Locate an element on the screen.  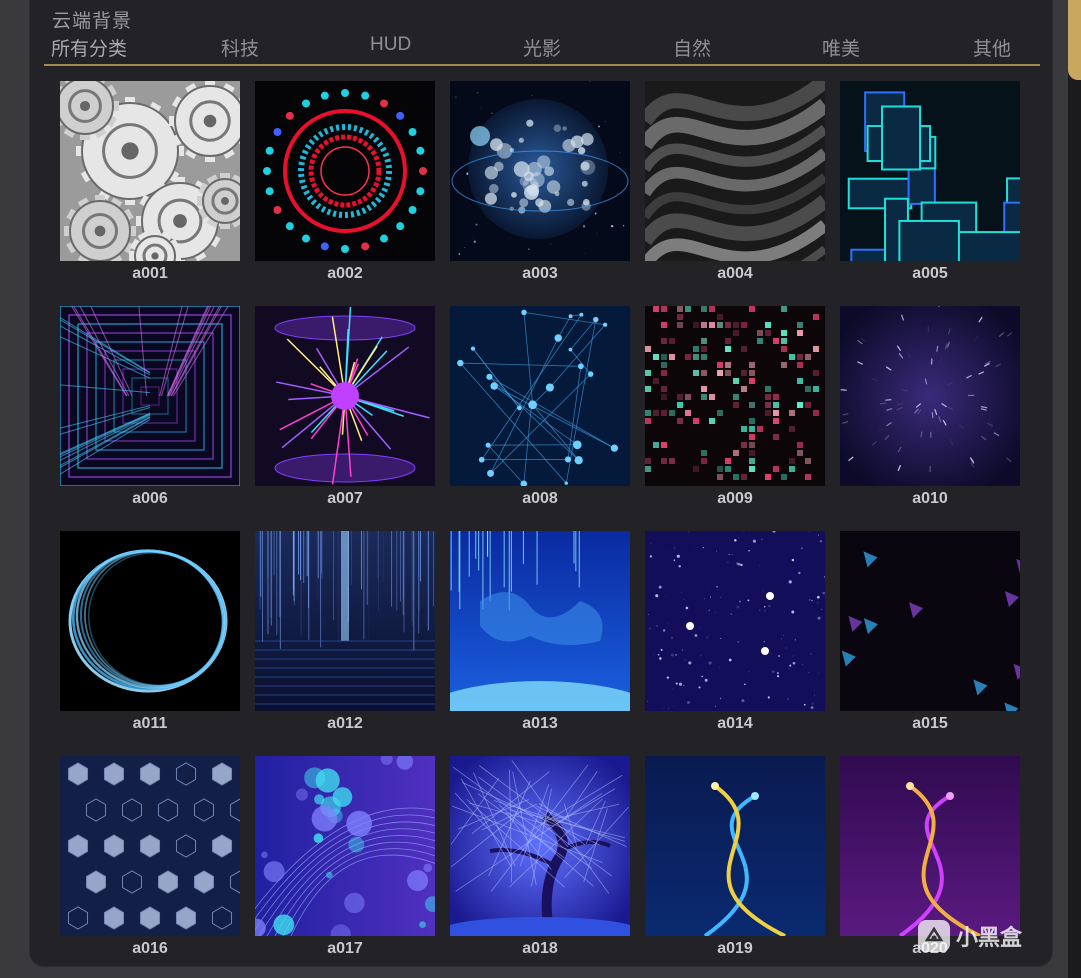
background-item: a018 is located at coordinates (540, 861).